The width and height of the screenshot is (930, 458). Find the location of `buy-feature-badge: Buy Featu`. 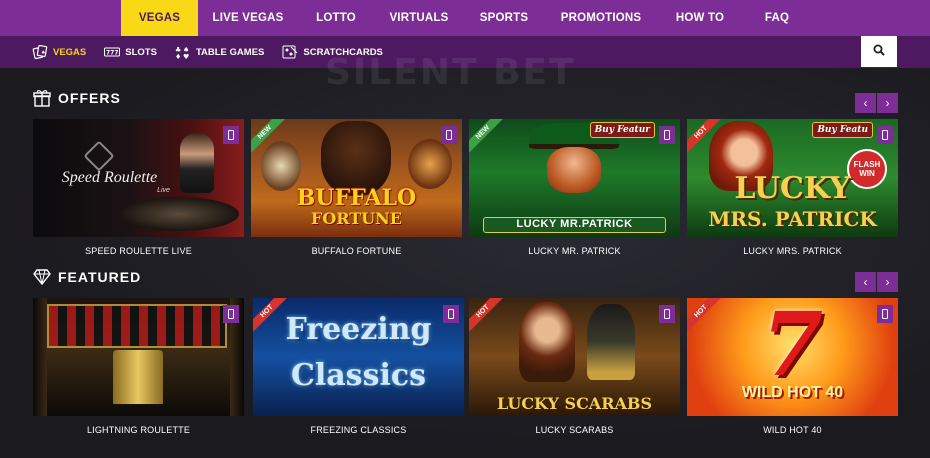

buy-feature-badge: Buy Featu is located at coordinates (842, 130).